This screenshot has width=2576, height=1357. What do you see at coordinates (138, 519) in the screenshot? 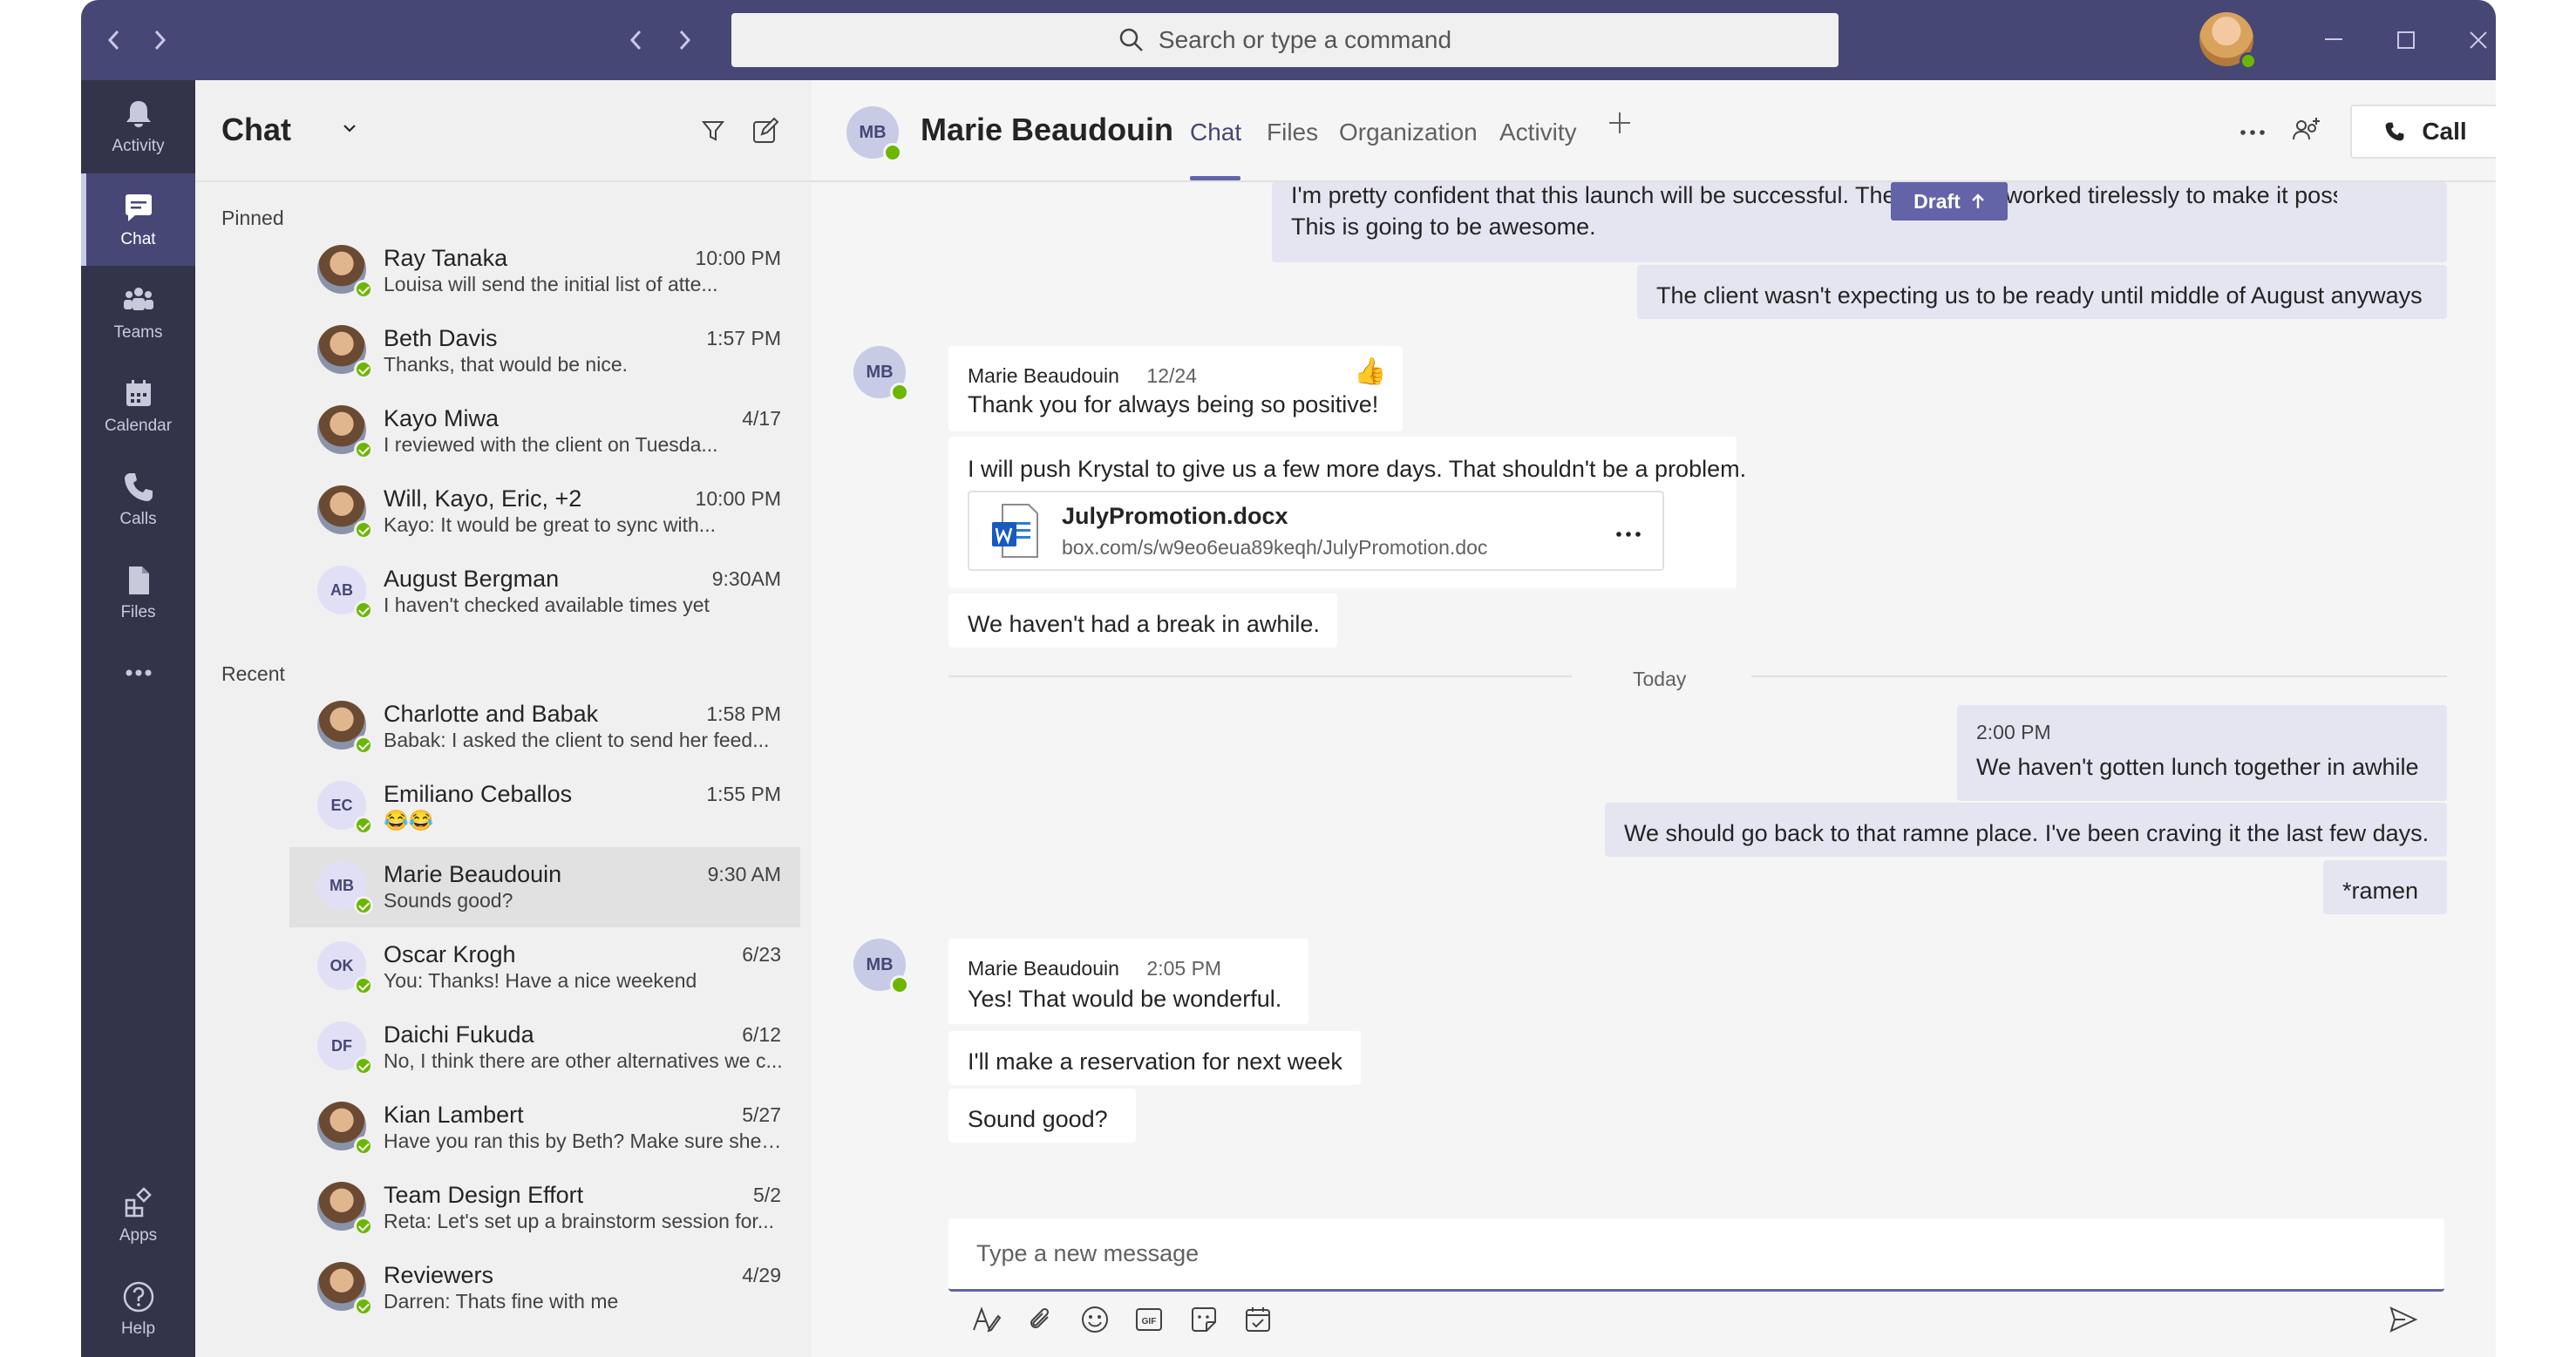
I see `appbar-label: Calls` at bounding box center [138, 519].